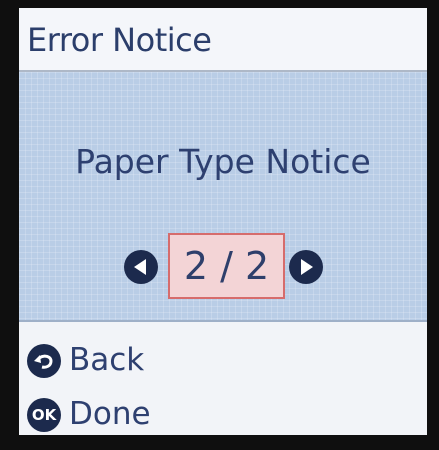 The image size is (439, 450). What do you see at coordinates (44, 361) in the screenshot?
I see `back-arrow-icon` at bounding box center [44, 361].